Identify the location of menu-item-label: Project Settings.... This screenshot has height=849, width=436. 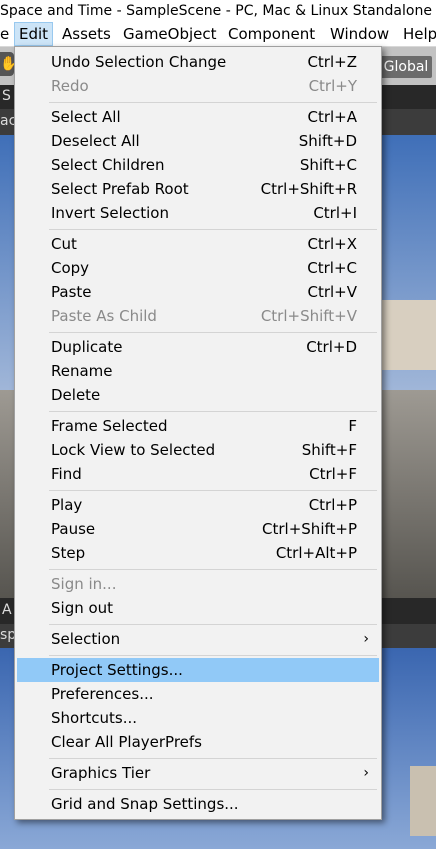
(117, 670).